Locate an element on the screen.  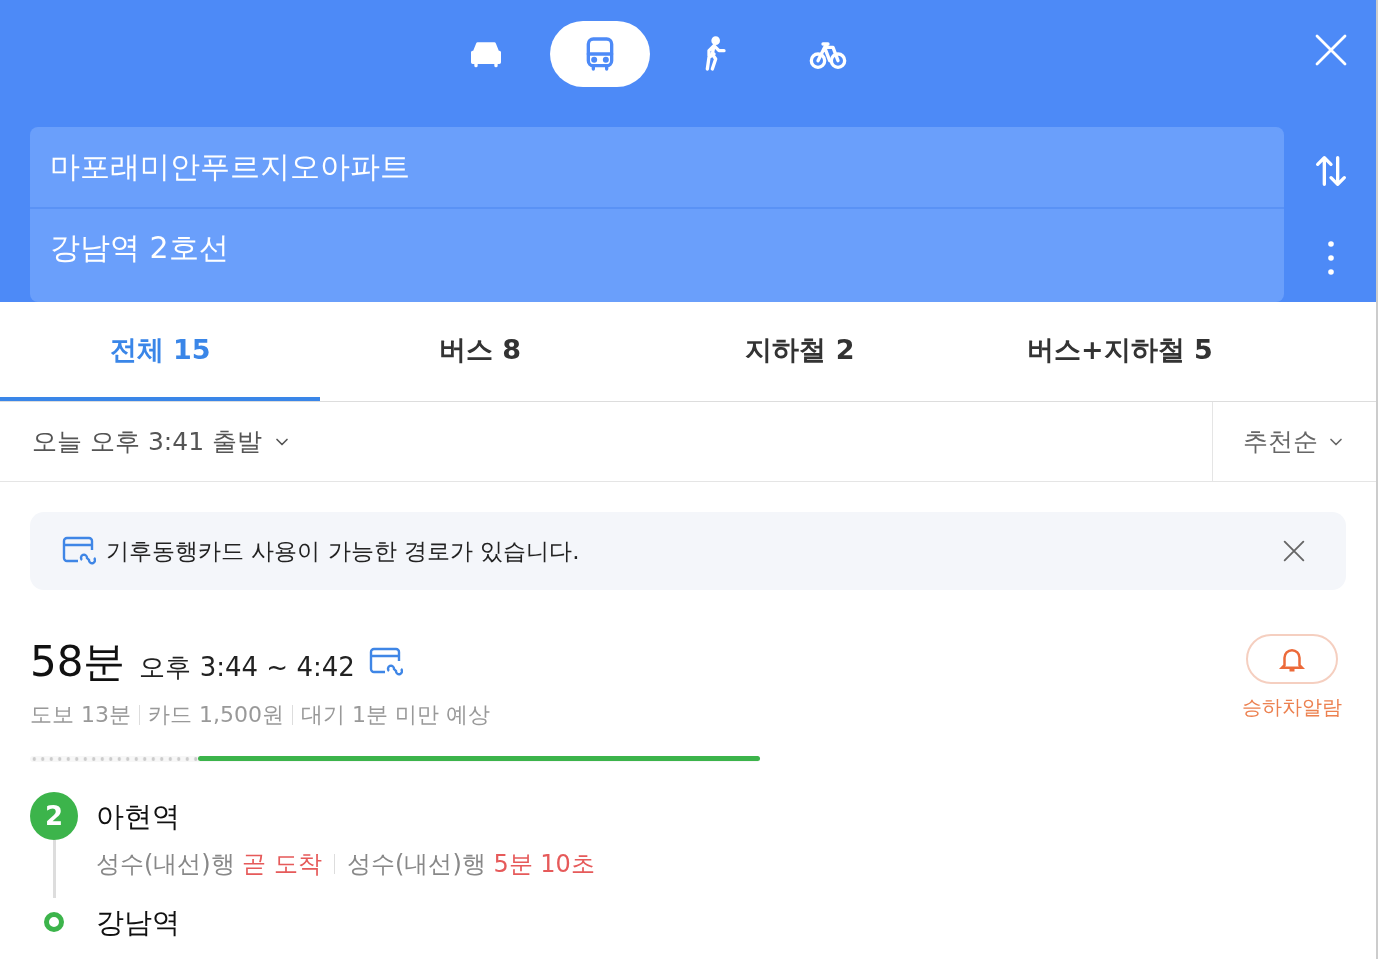
route-duration: 58분 is located at coordinates (78, 662).